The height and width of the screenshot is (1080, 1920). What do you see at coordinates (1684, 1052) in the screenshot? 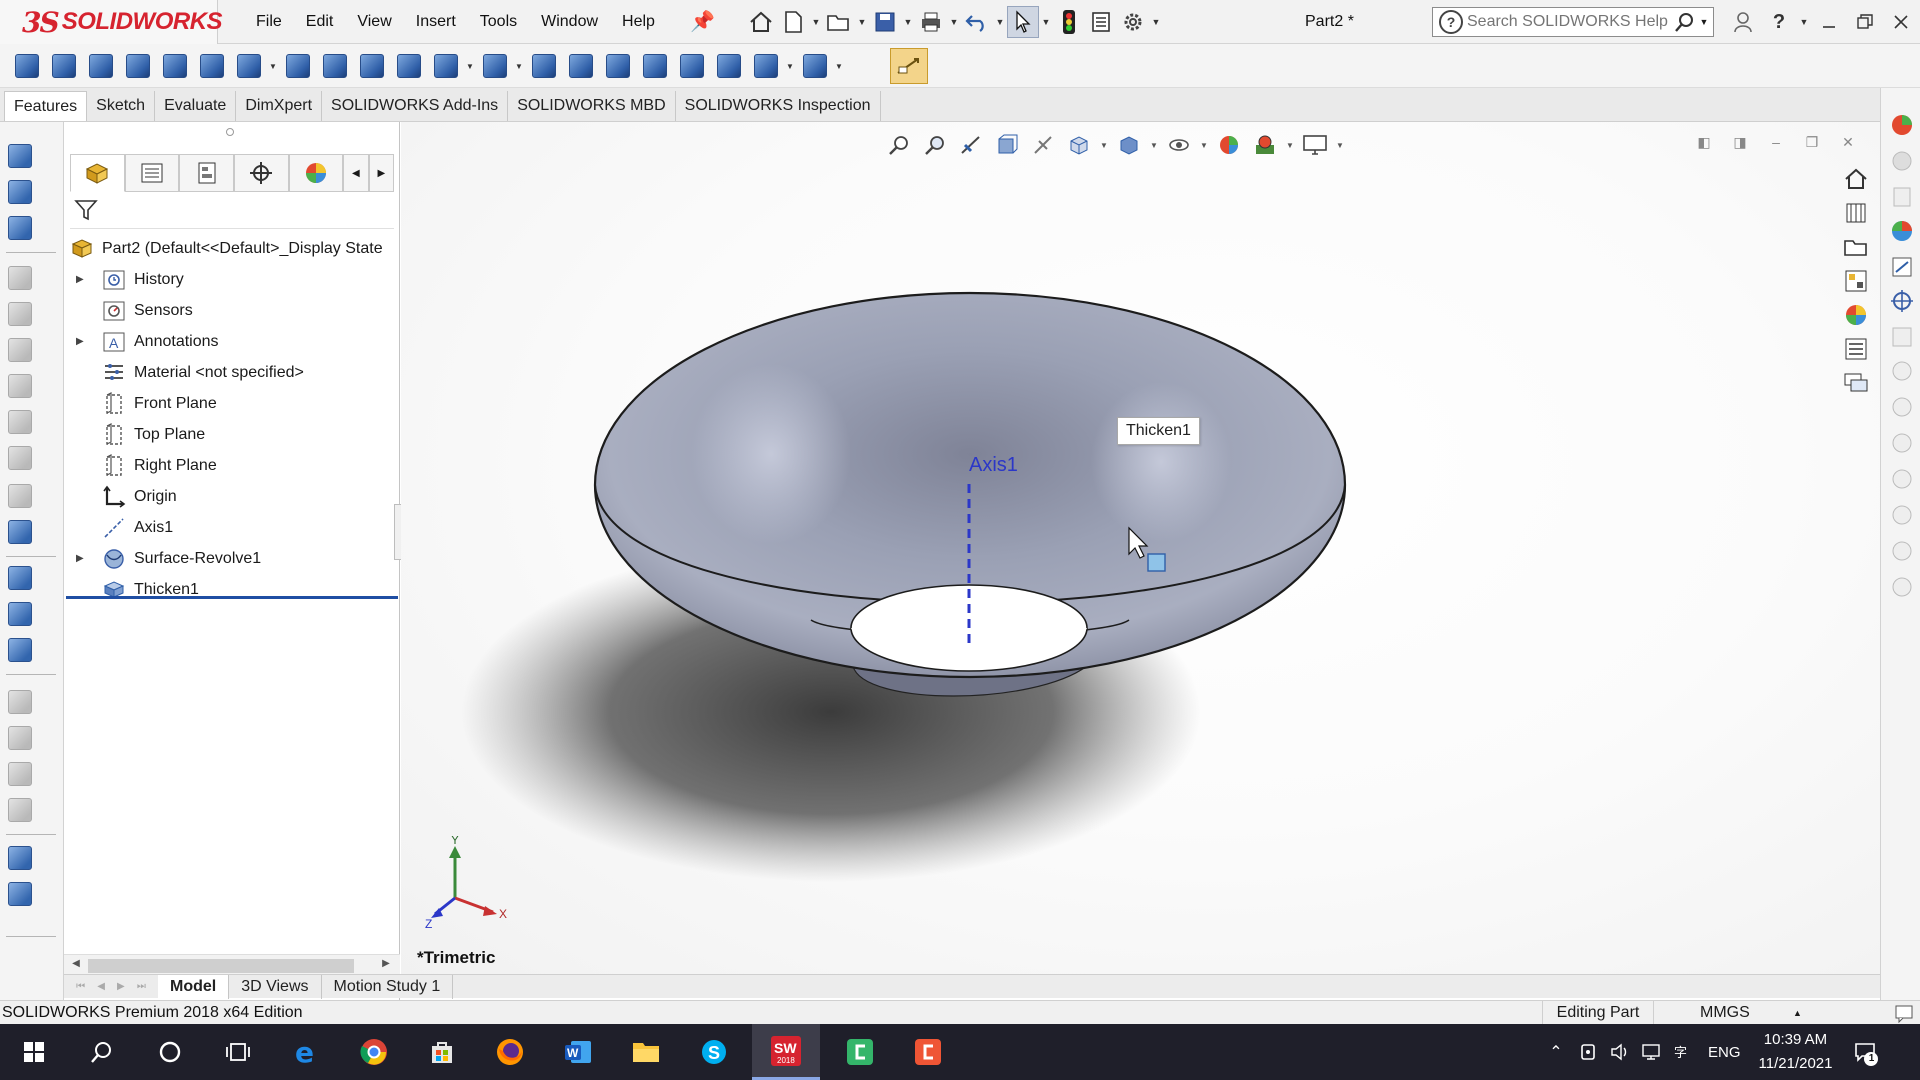
I see `input-method-icon: 字` at bounding box center [1684, 1052].